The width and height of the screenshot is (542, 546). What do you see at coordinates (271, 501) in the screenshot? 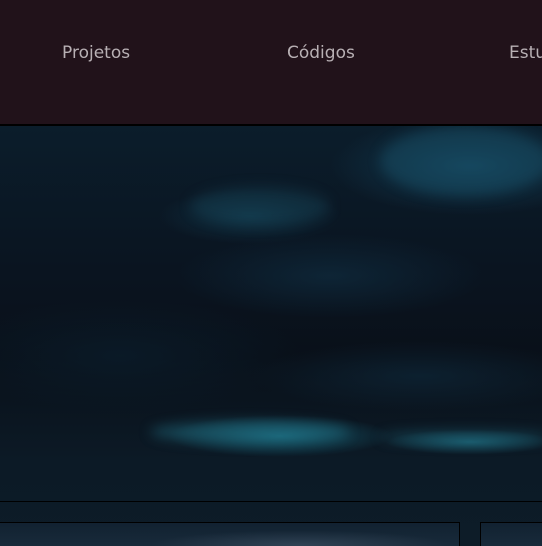
I see `section-divider` at bounding box center [271, 501].